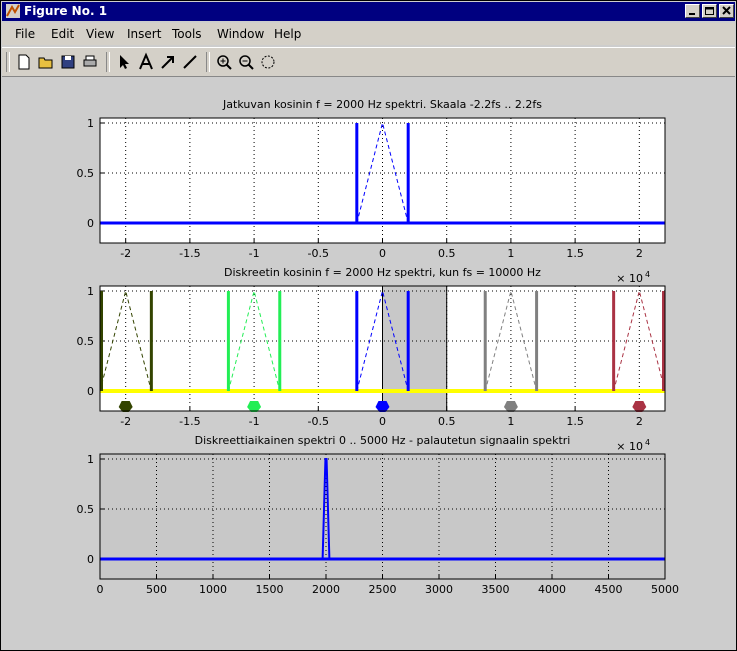 This screenshot has width=737, height=651. Describe the element at coordinates (8, 62) in the screenshot. I see `toolbar-grip` at that location.